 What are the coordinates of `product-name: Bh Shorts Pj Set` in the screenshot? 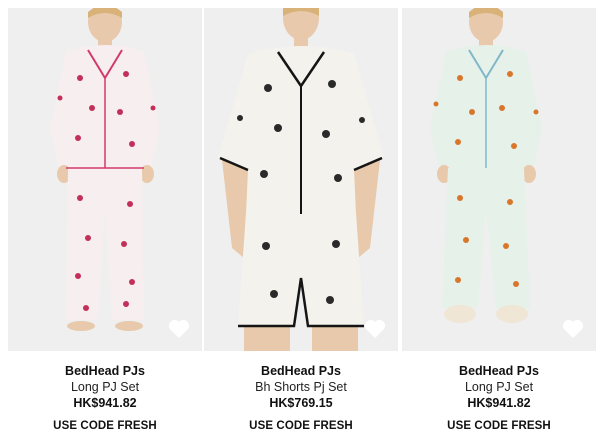 It's located at (301, 387).